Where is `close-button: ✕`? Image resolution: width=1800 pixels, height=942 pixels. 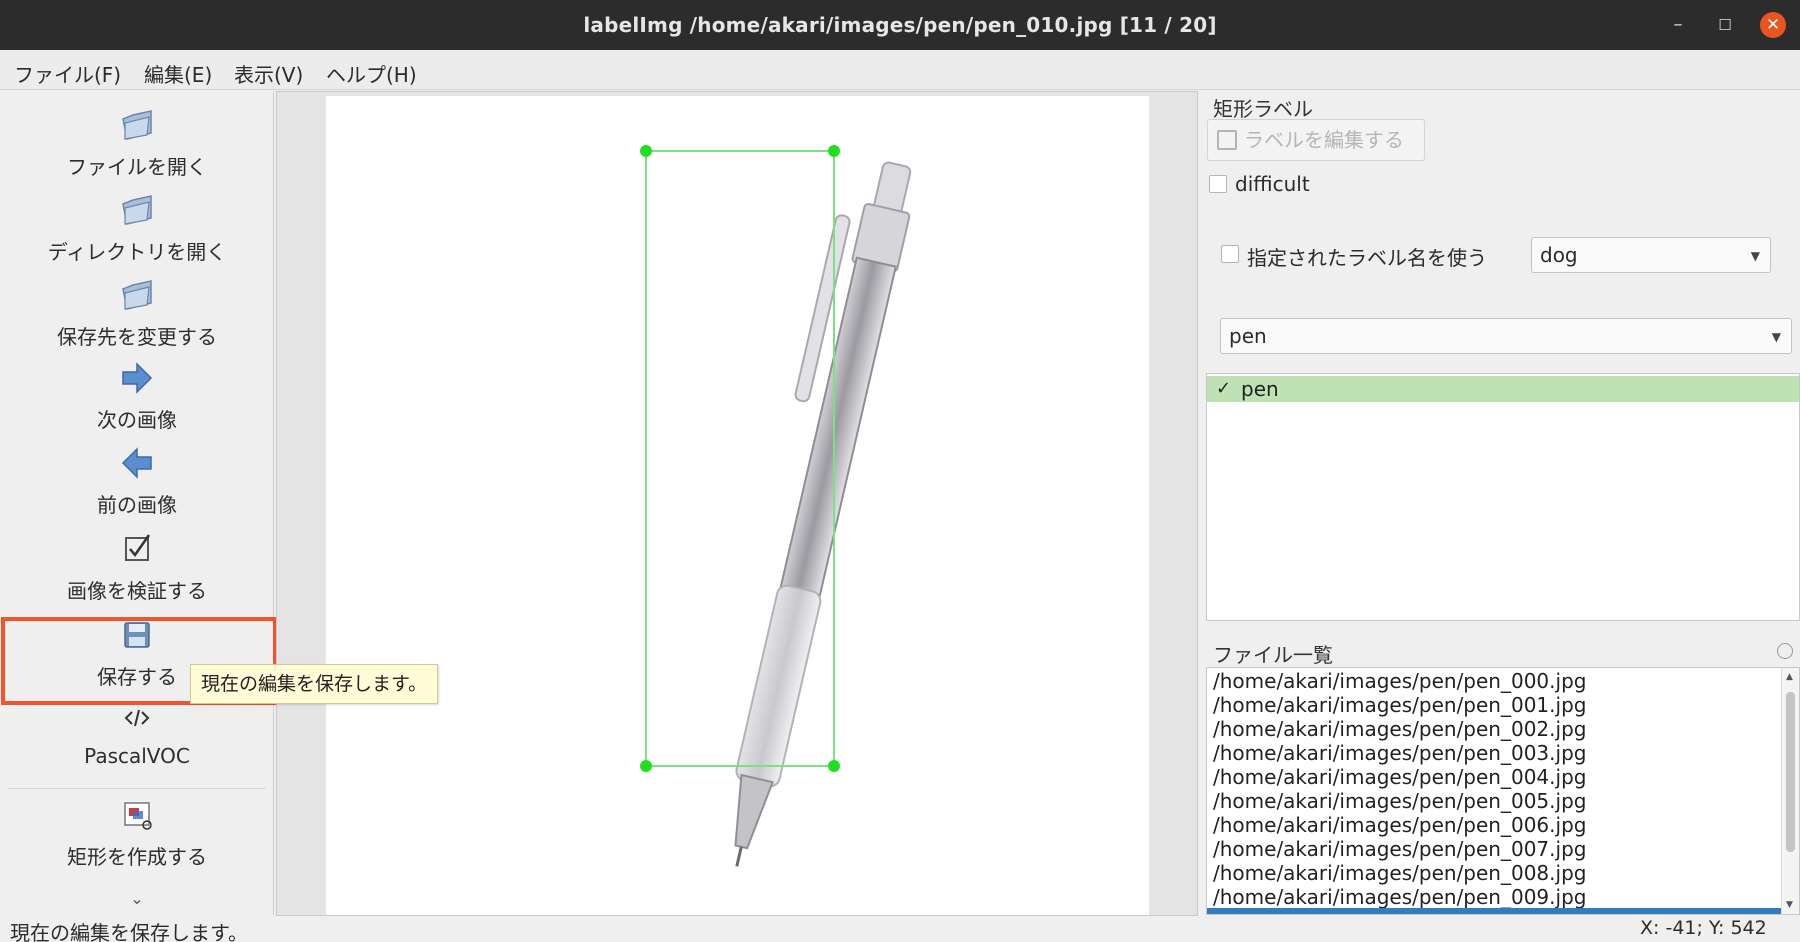
close-button: ✕ is located at coordinates (1773, 25).